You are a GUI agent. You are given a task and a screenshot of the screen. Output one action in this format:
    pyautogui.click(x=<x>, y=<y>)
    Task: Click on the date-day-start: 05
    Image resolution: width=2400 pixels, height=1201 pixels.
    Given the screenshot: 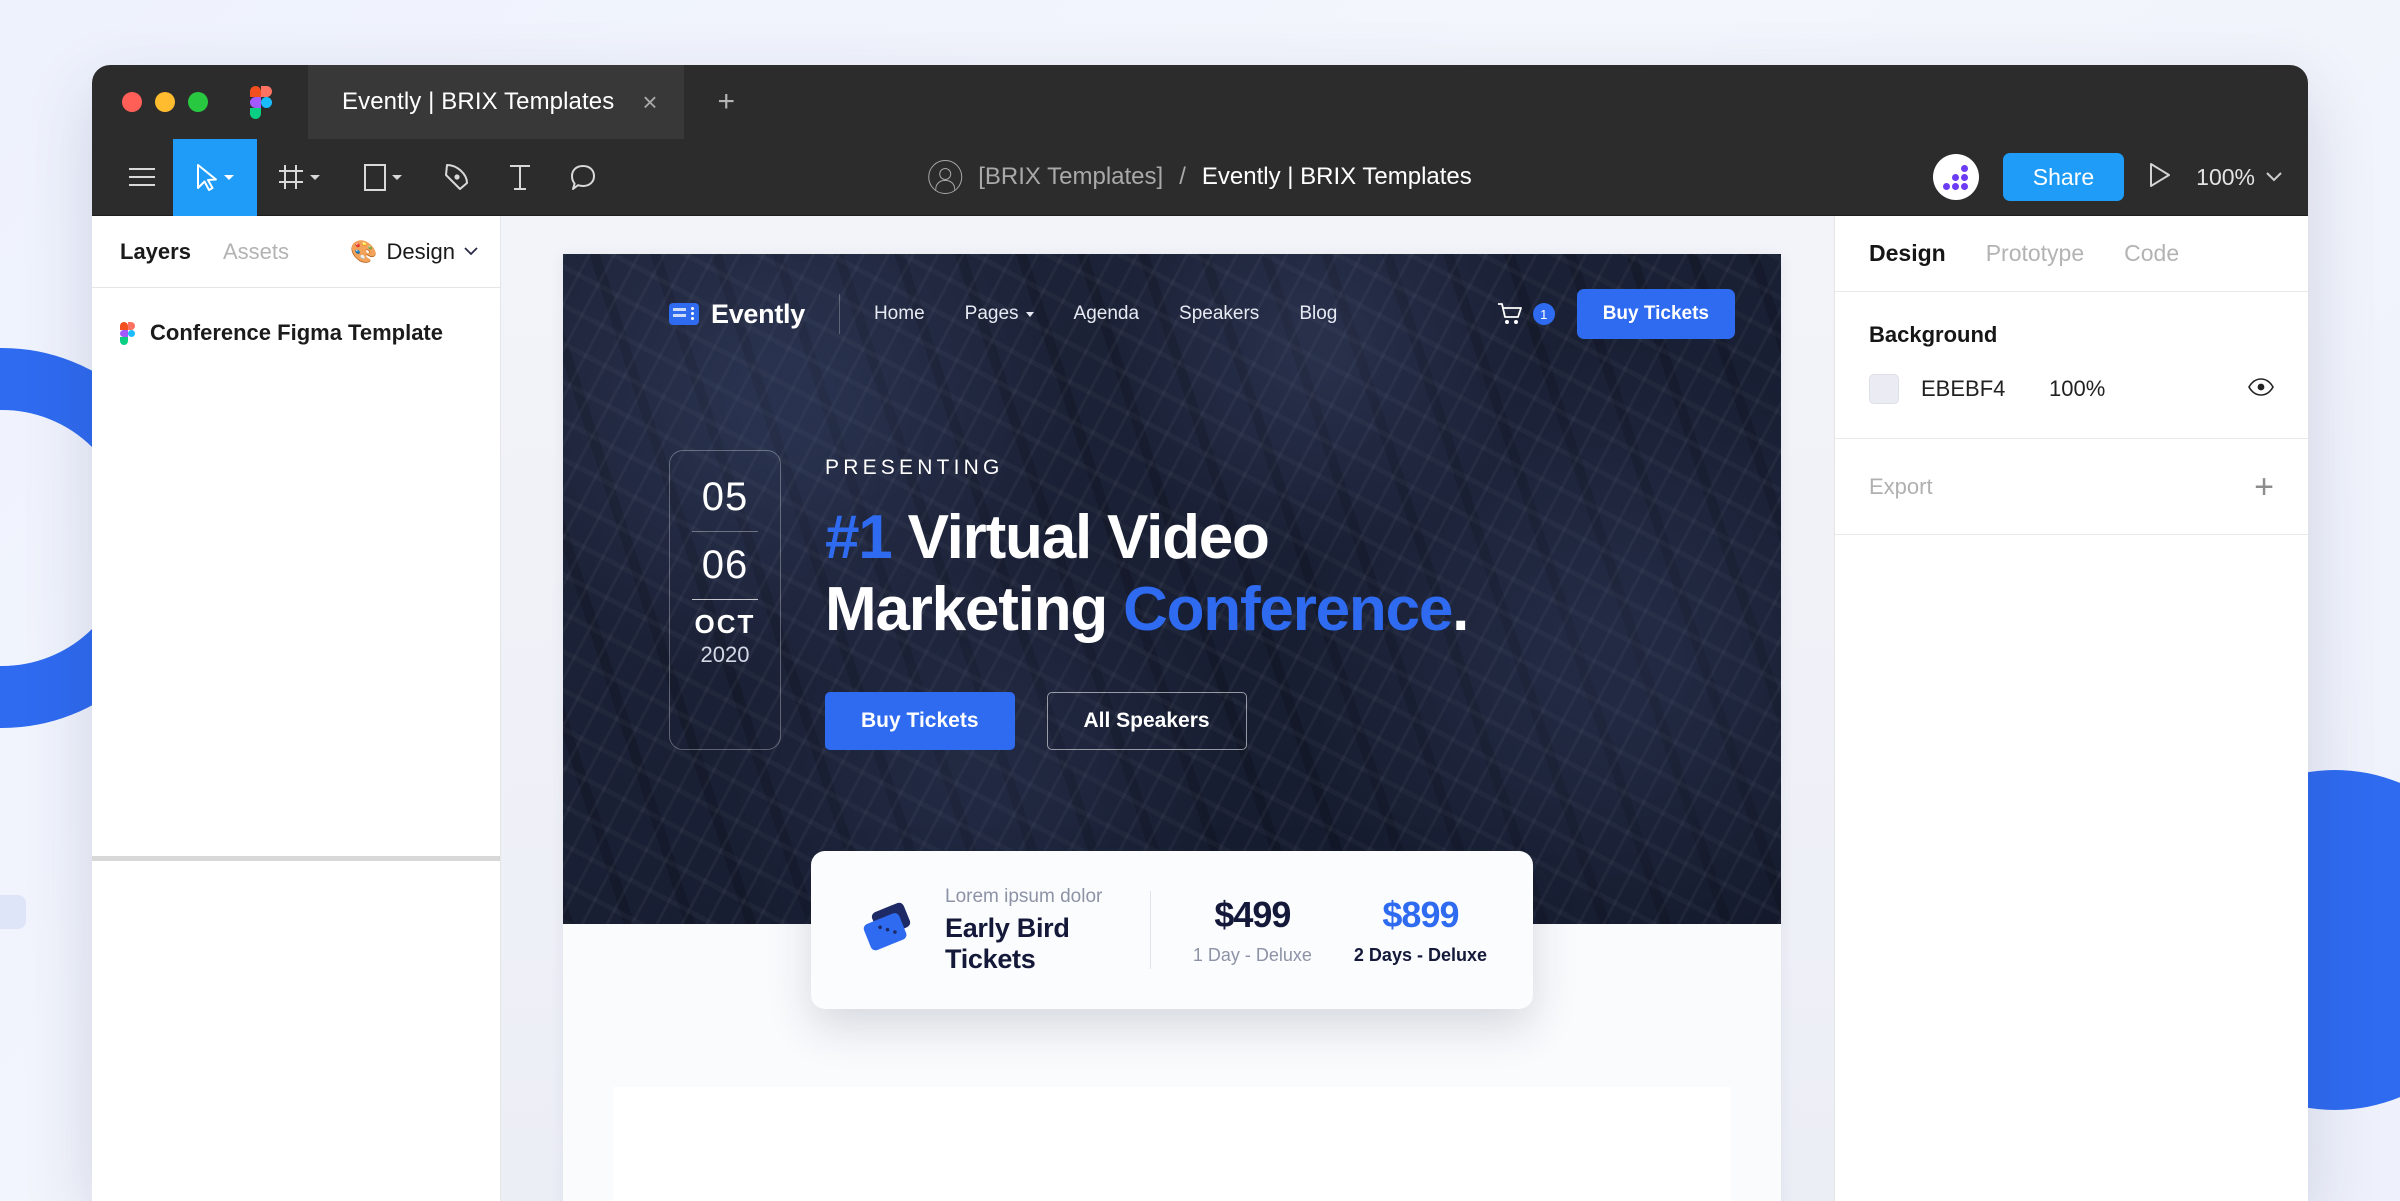 What is the action you would take?
    pyautogui.click(x=725, y=497)
    